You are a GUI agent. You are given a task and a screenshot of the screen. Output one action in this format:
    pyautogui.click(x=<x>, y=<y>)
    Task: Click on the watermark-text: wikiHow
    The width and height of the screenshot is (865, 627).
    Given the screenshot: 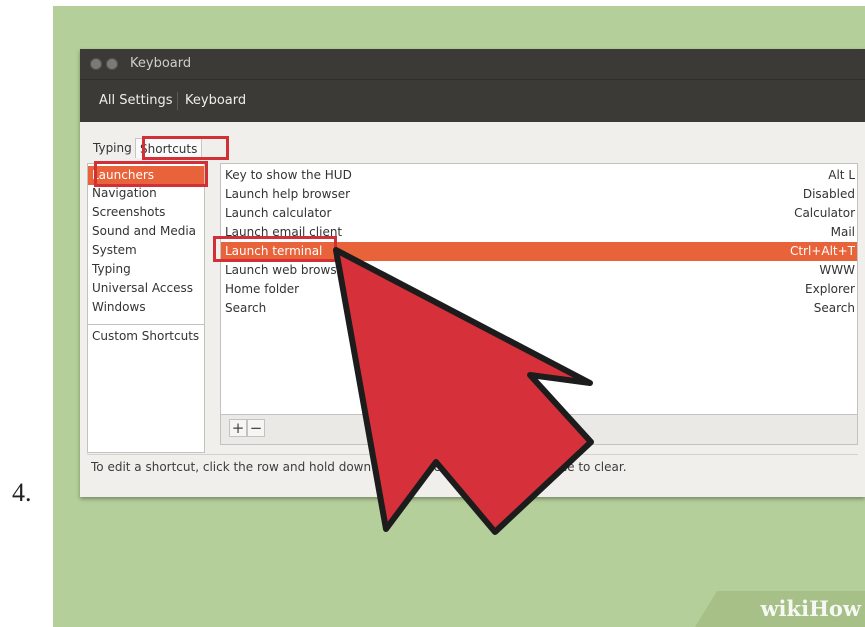 What is the action you would take?
    pyautogui.click(x=810, y=608)
    